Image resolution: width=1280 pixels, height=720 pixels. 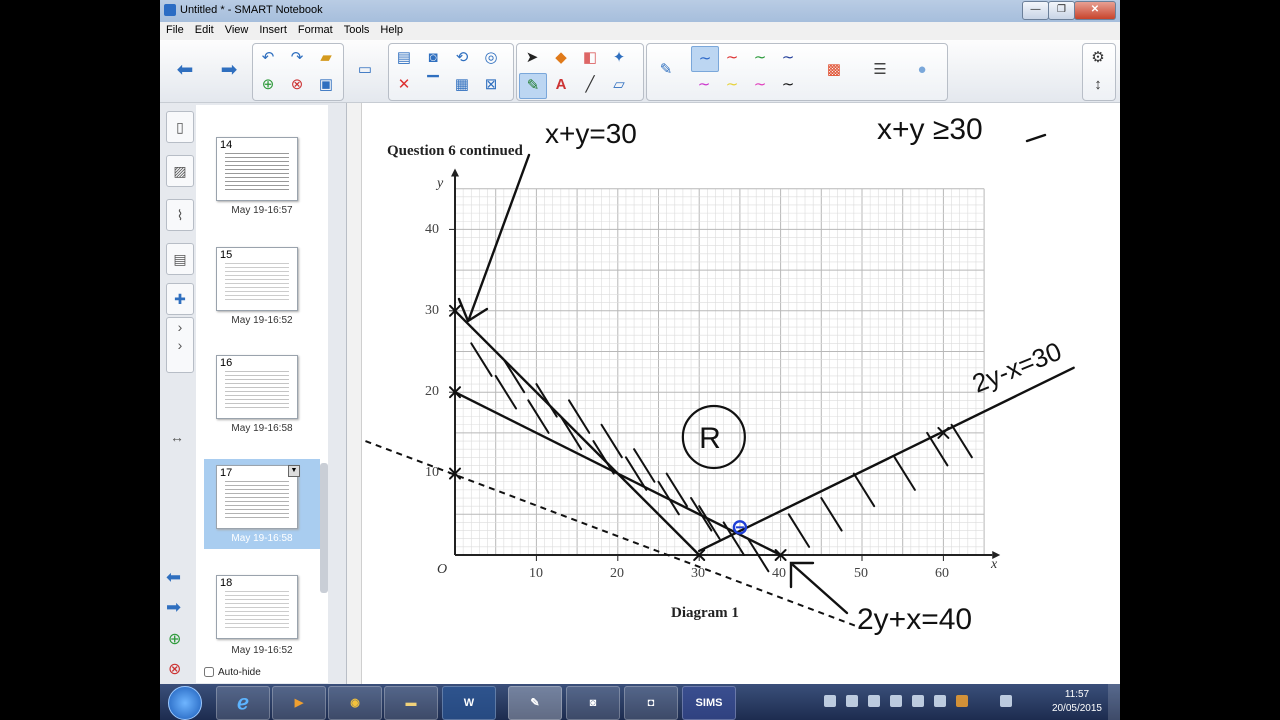 What do you see at coordinates (299, 703) in the screenshot?
I see `media-taskbar-icon: ▶` at bounding box center [299, 703].